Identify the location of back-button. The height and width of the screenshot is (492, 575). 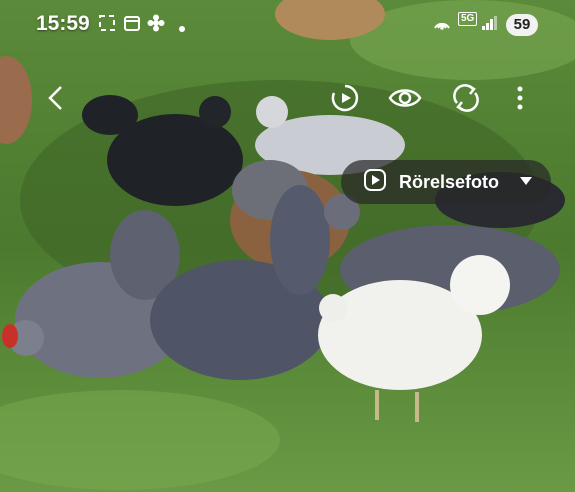
(56, 100).